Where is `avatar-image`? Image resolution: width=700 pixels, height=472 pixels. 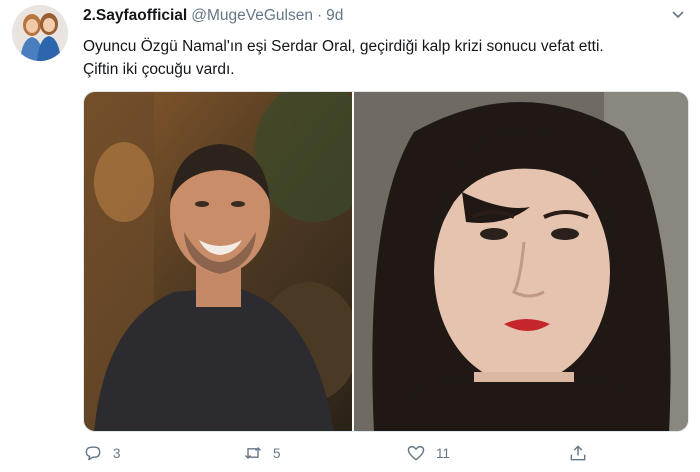 avatar-image is located at coordinates (40, 33).